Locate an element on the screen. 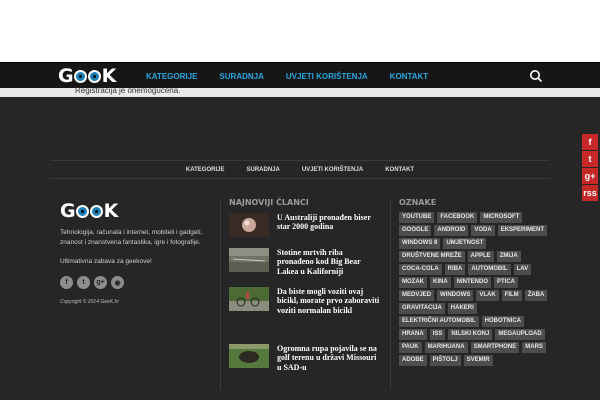  tag-item: WINDOWS 8 is located at coordinates (420, 243).